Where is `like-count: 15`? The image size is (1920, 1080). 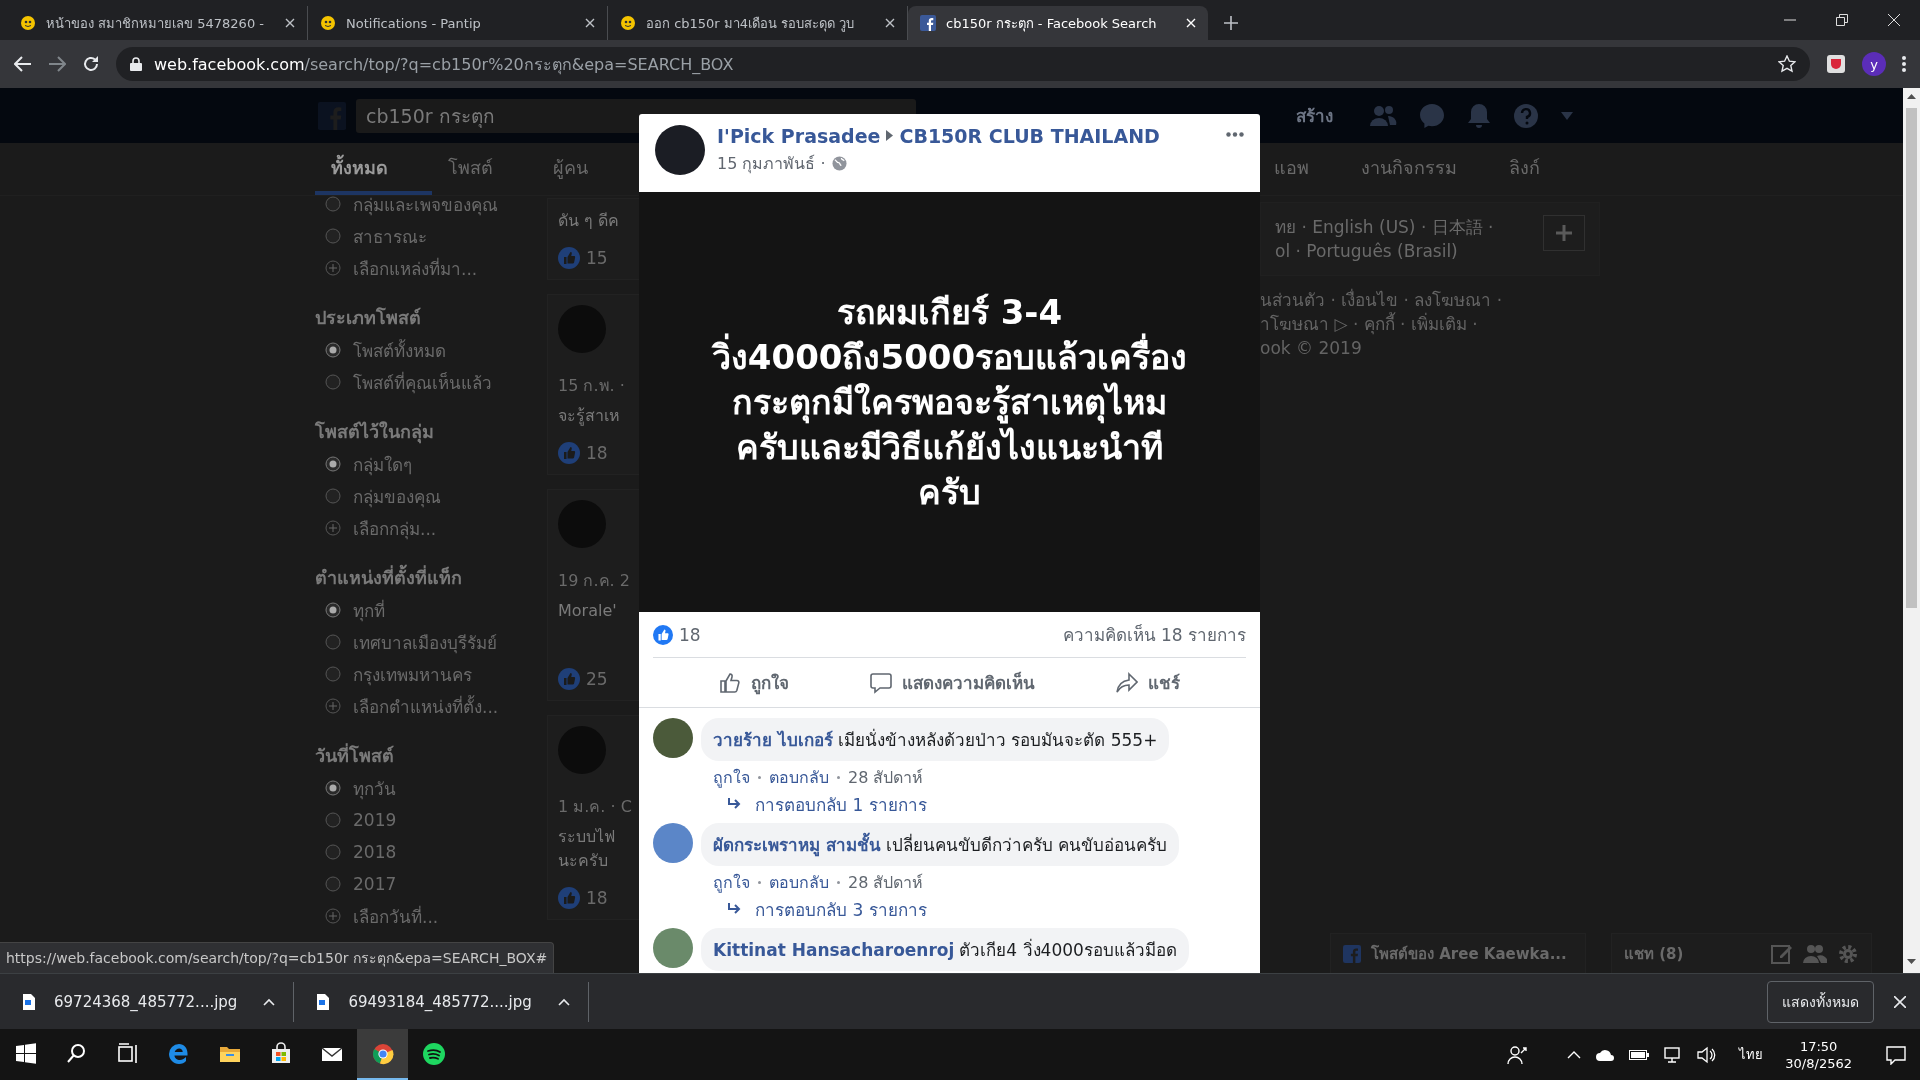
like-count: 15 is located at coordinates (597, 258).